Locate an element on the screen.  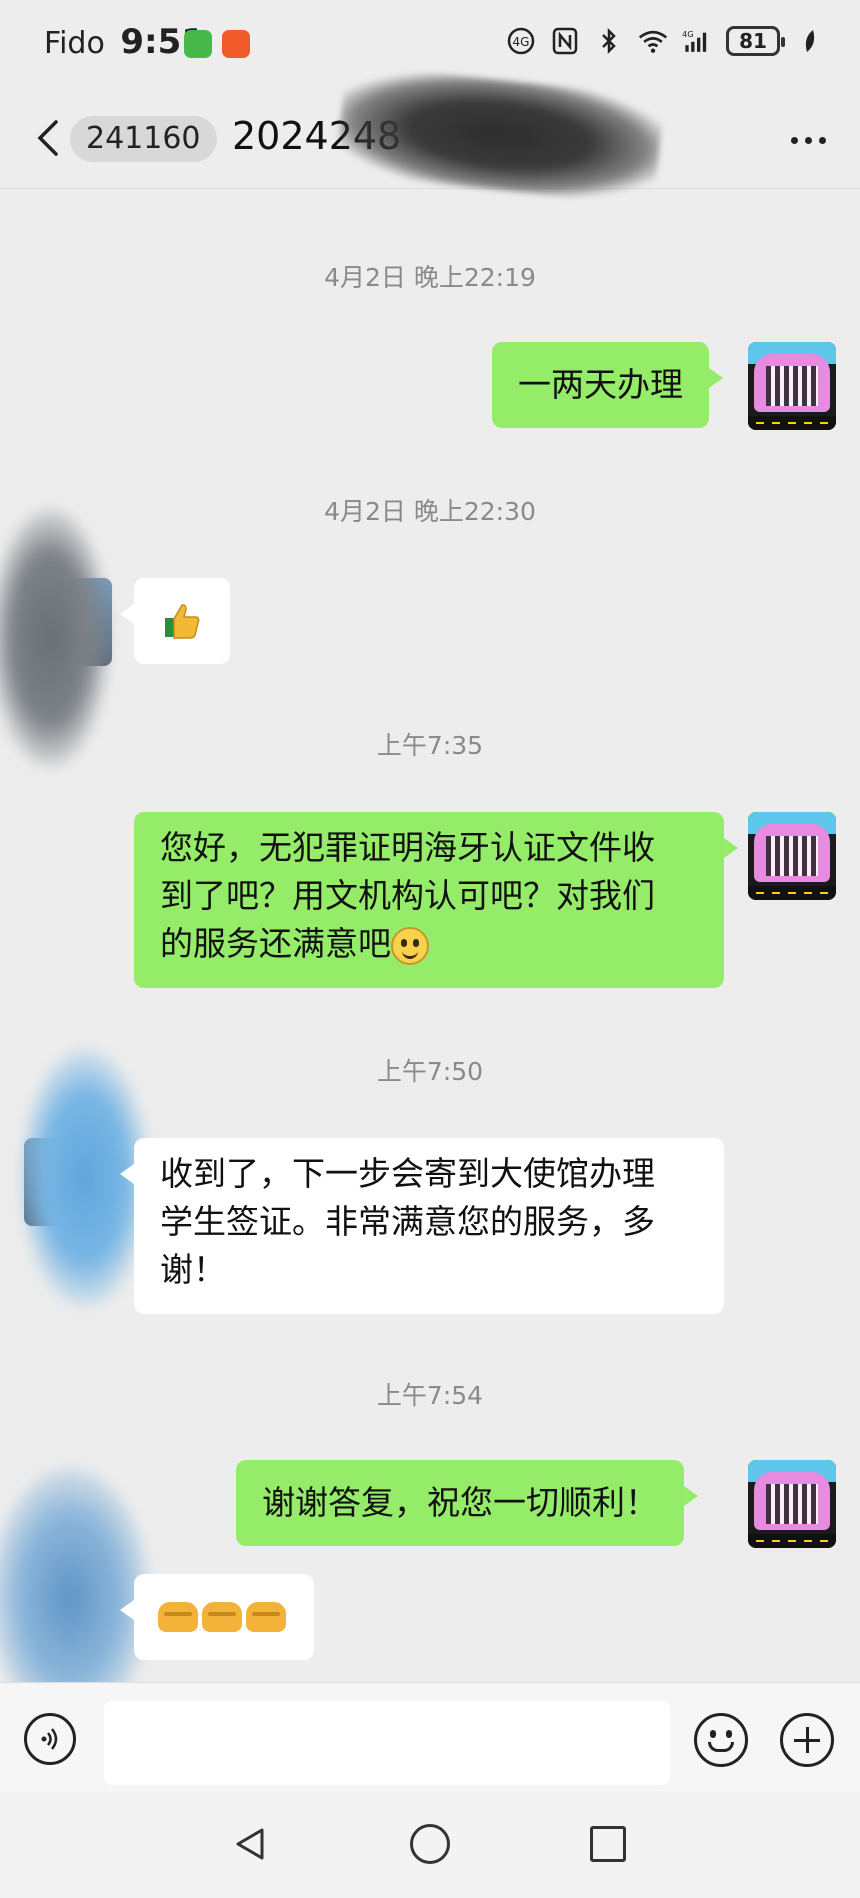
network-label: 4G is located at coordinates (688, 34).